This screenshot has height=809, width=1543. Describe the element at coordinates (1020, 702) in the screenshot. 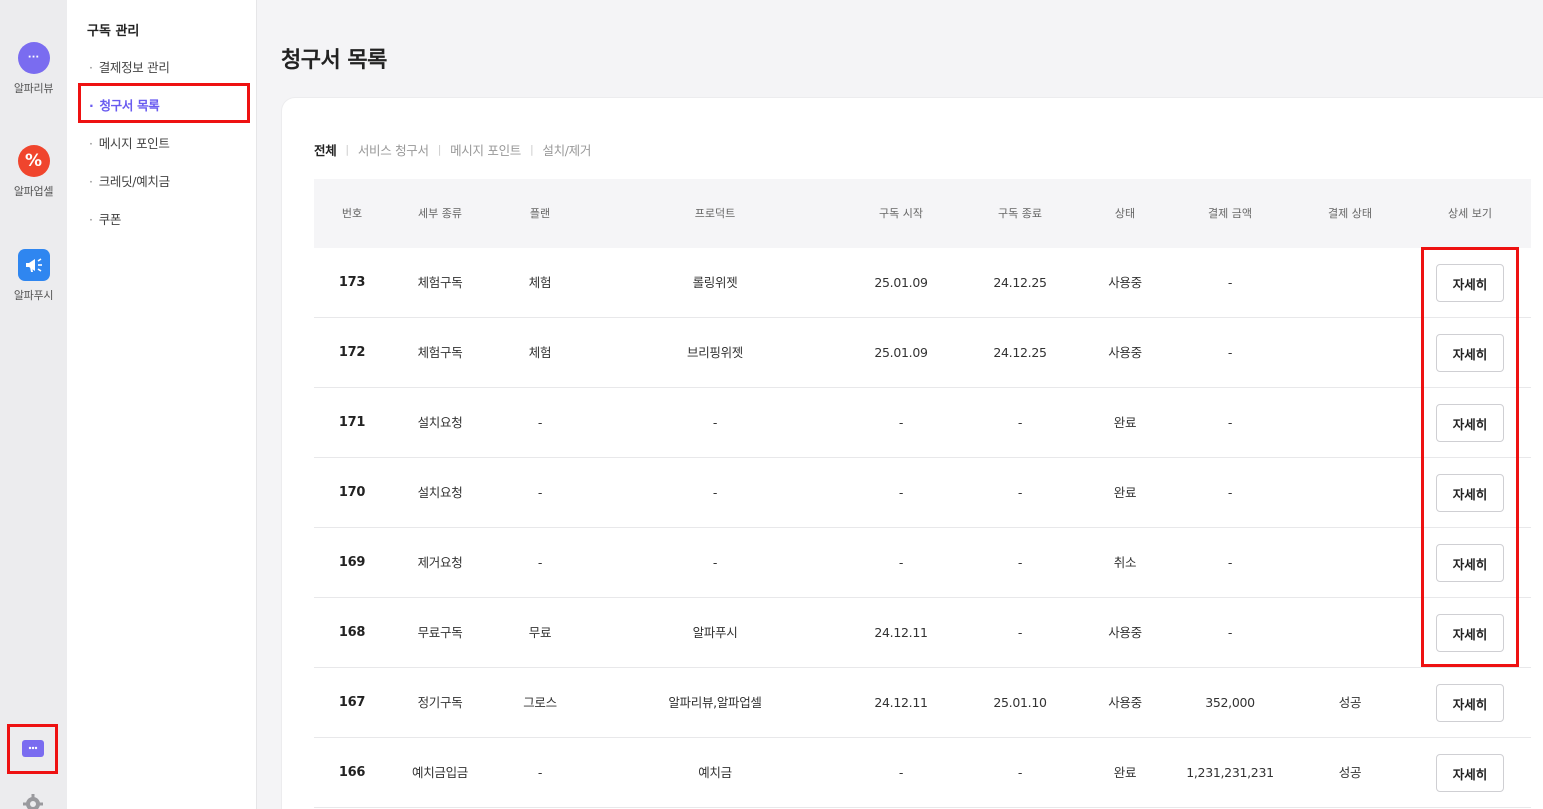

I see `cell-end: 25.01.10` at that location.